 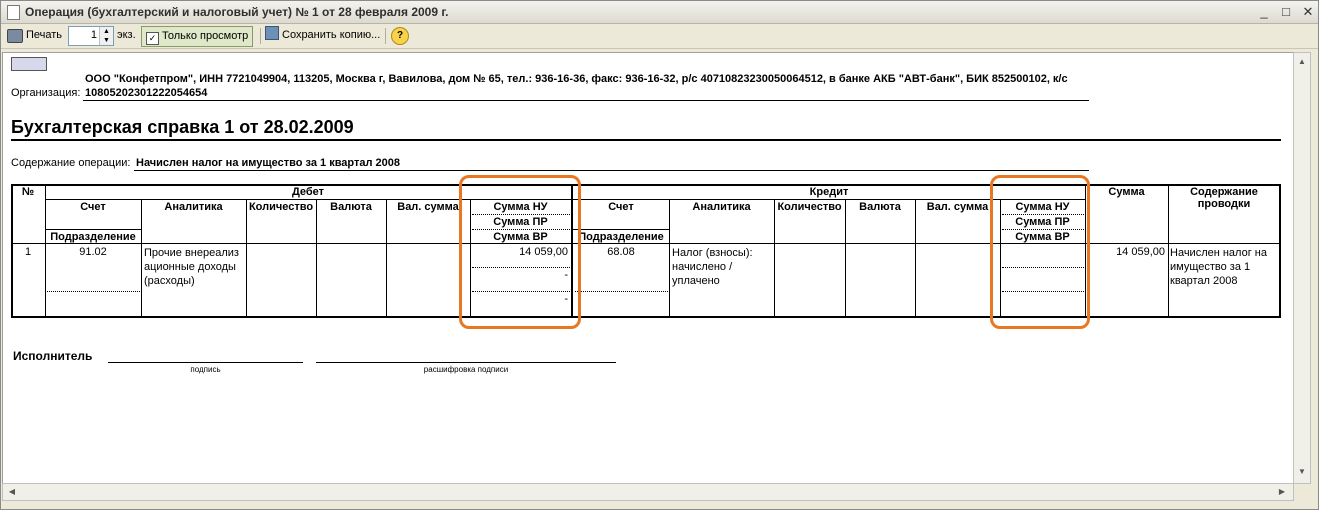 What do you see at coordinates (44, 35) in the screenshot?
I see `print-button: Печать` at bounding box center [44, 35].